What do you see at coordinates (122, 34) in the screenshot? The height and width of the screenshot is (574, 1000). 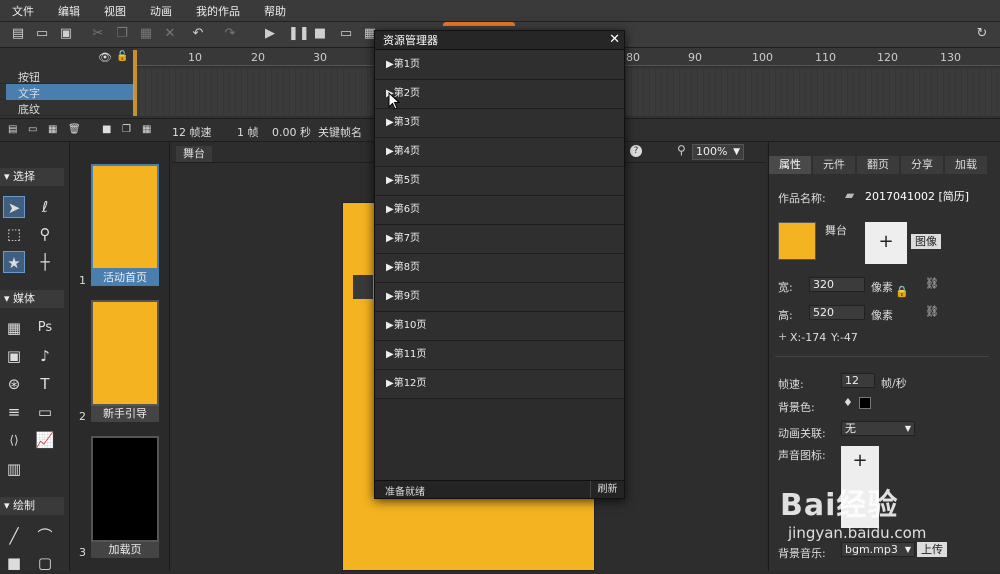 I see `copy-icon: ❐` at bounding box center [122, 34].